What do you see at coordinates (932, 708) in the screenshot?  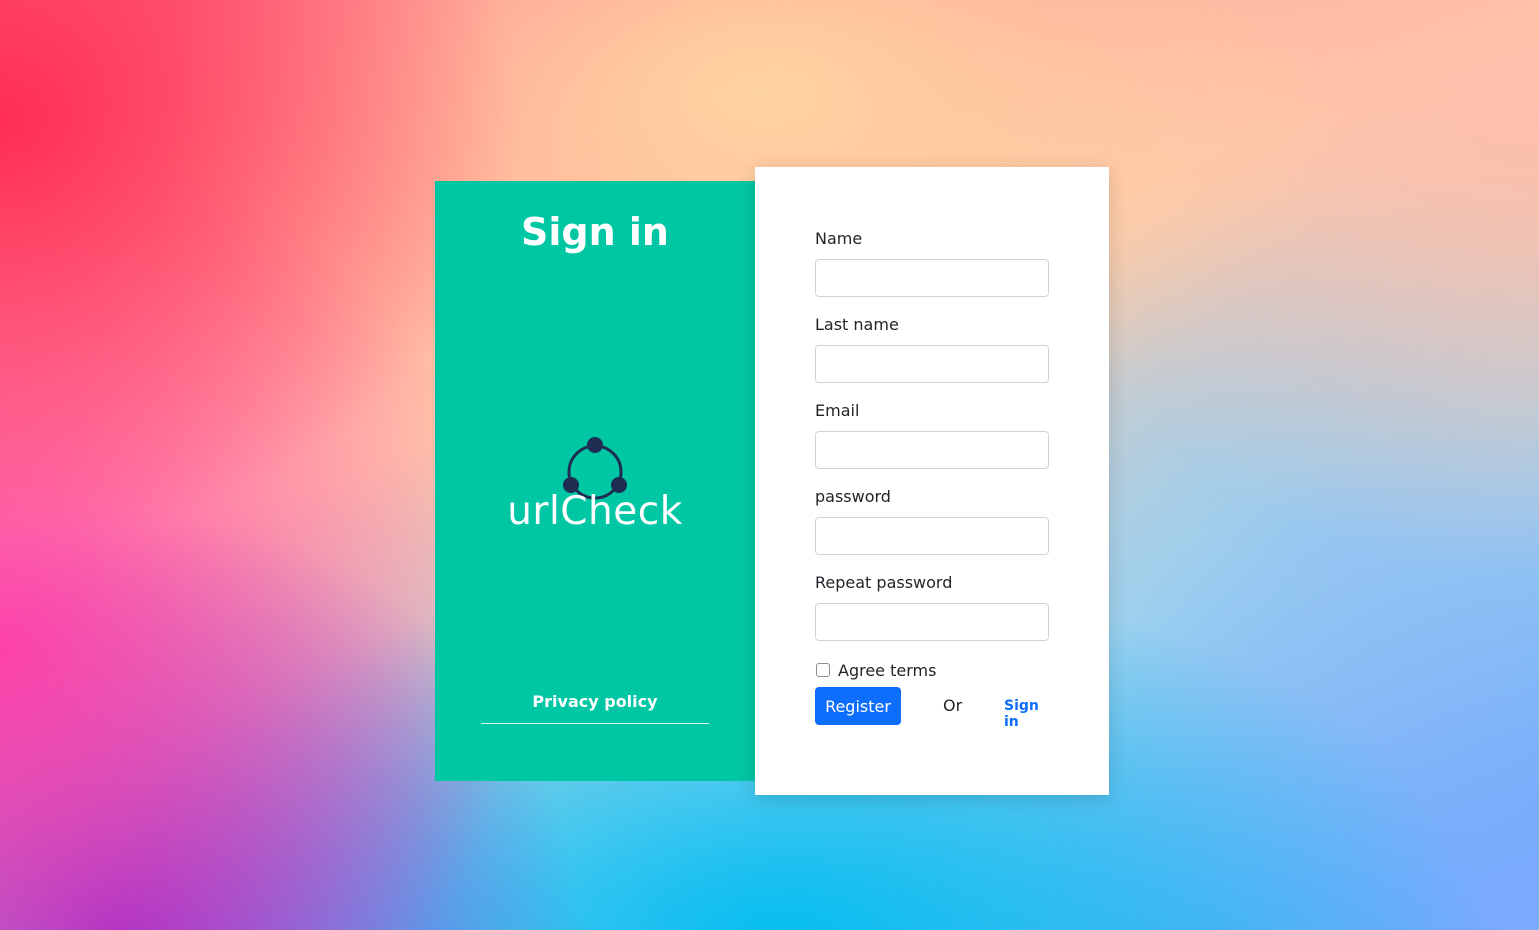 I see `form-actions: Register Or Sign in` at bounding box center [932, 708].